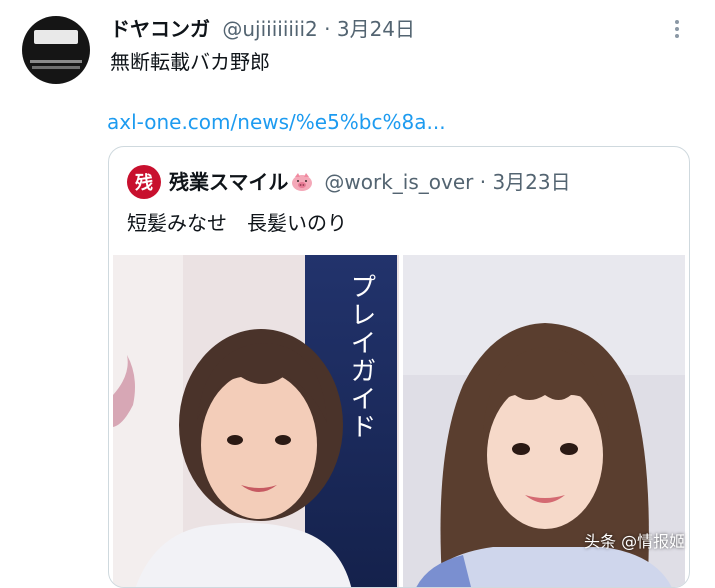 This screenshot has width=715, height=588. What do you see at coordinates (677, 31) in the screenshot?
I see `more-options-icon` at bounding box center [677, 31].